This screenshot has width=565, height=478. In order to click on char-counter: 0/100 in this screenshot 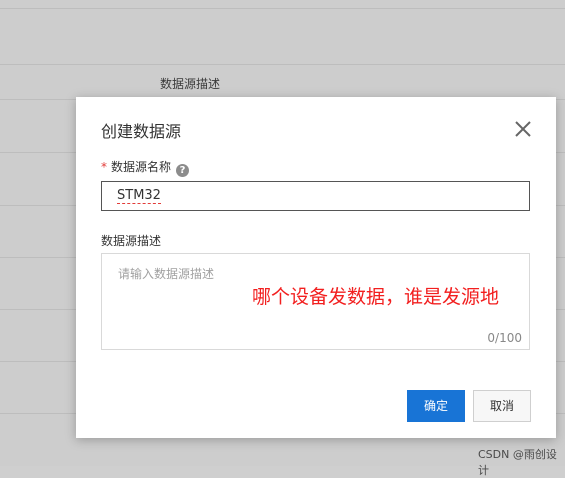, I will do `click(504, 338)`.